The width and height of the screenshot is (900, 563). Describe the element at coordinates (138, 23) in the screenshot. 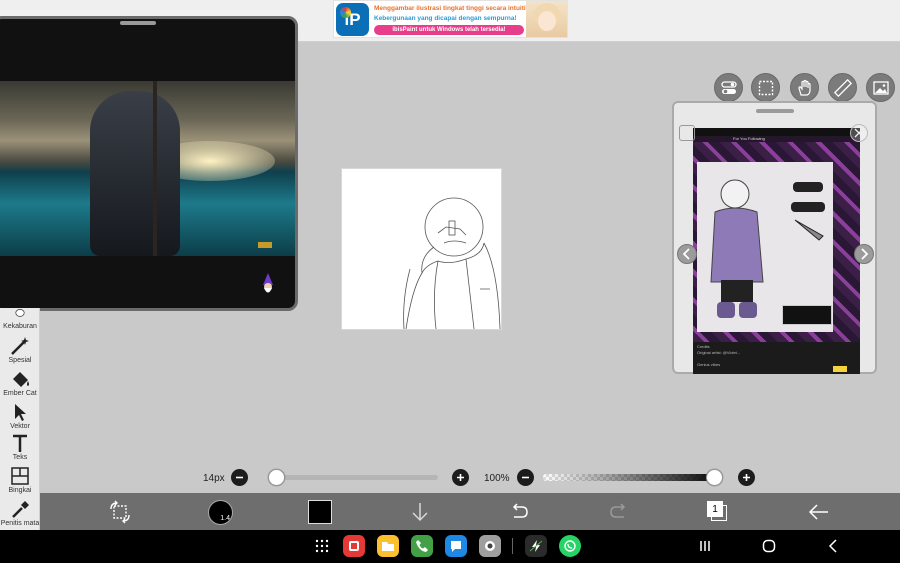

I see `video-window-handle` at that location.